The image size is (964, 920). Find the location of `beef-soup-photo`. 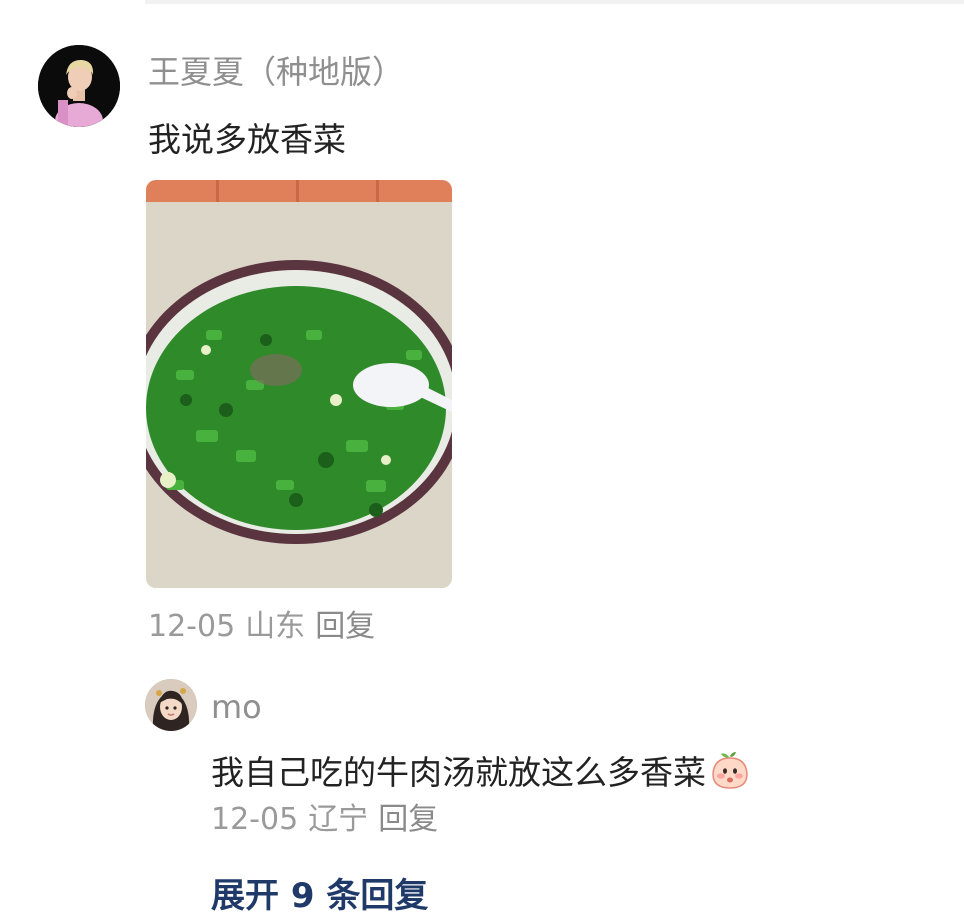

beef-soup-photo is located at coordinates (299, 384).